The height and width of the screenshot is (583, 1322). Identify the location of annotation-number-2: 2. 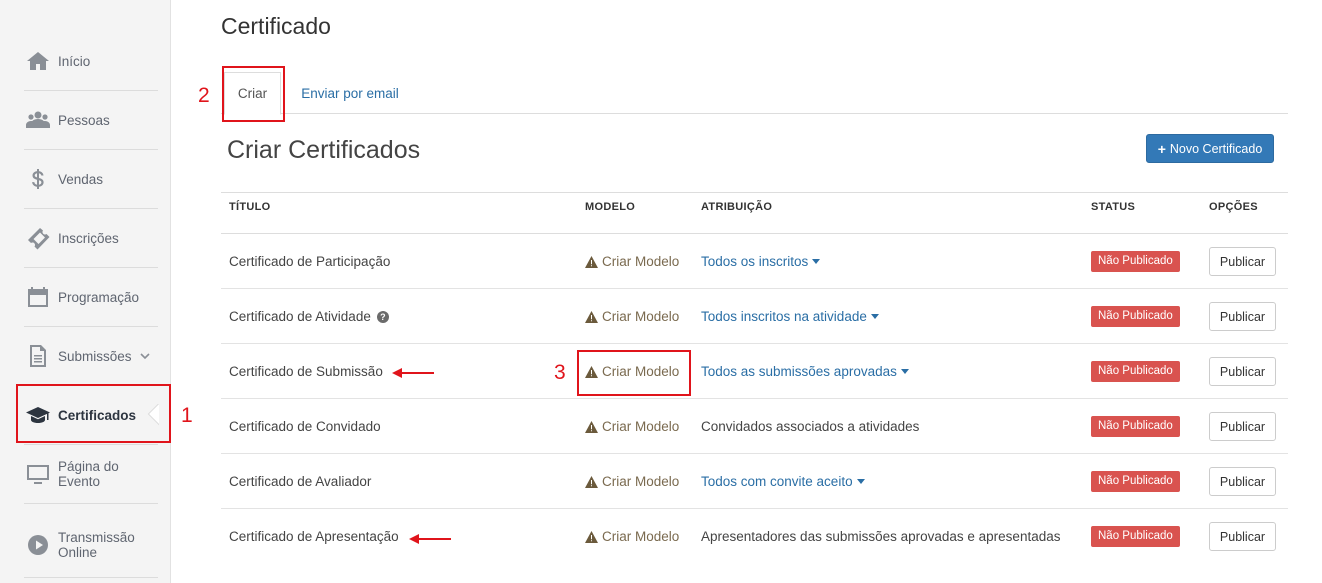
(204, 95).